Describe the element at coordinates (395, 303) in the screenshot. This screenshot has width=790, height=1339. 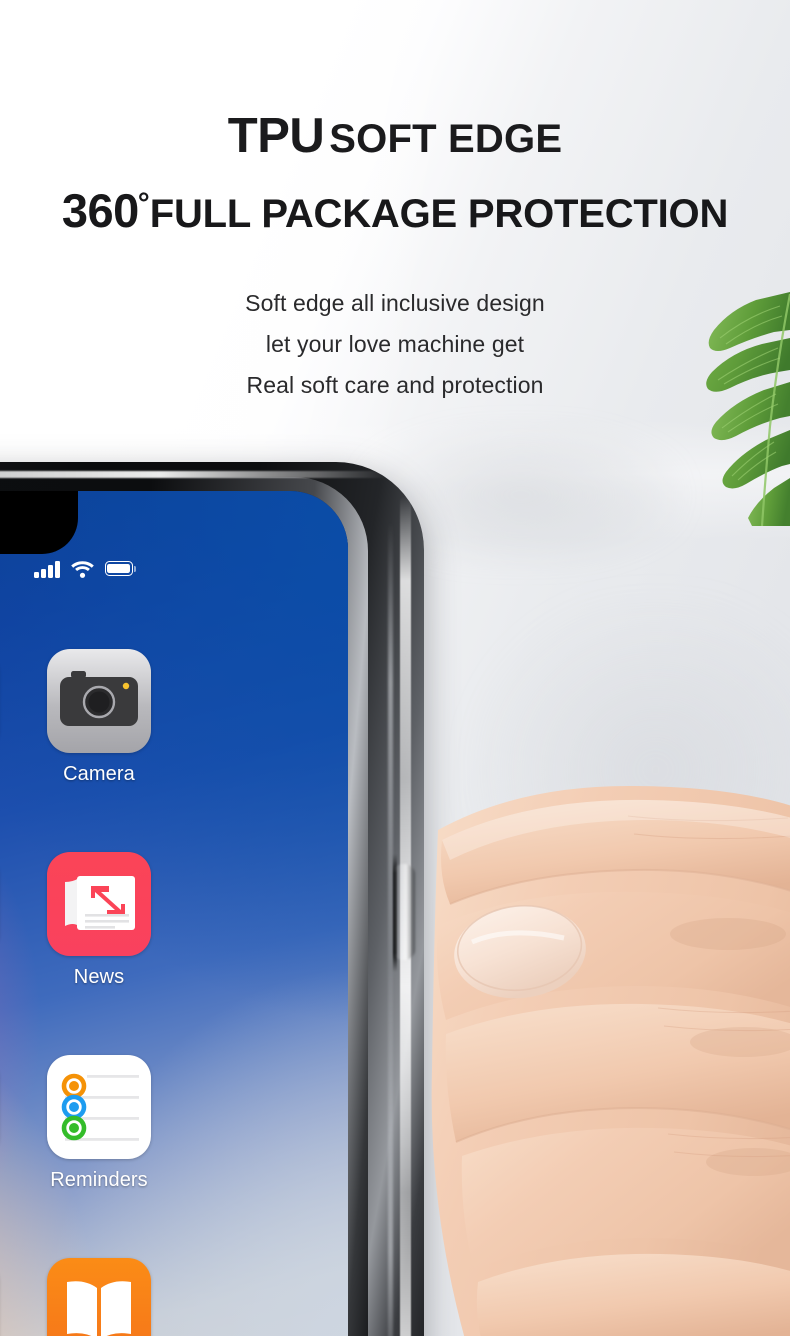
I see `subtitle-line-1: Soft edge all inclusive design` at that location.